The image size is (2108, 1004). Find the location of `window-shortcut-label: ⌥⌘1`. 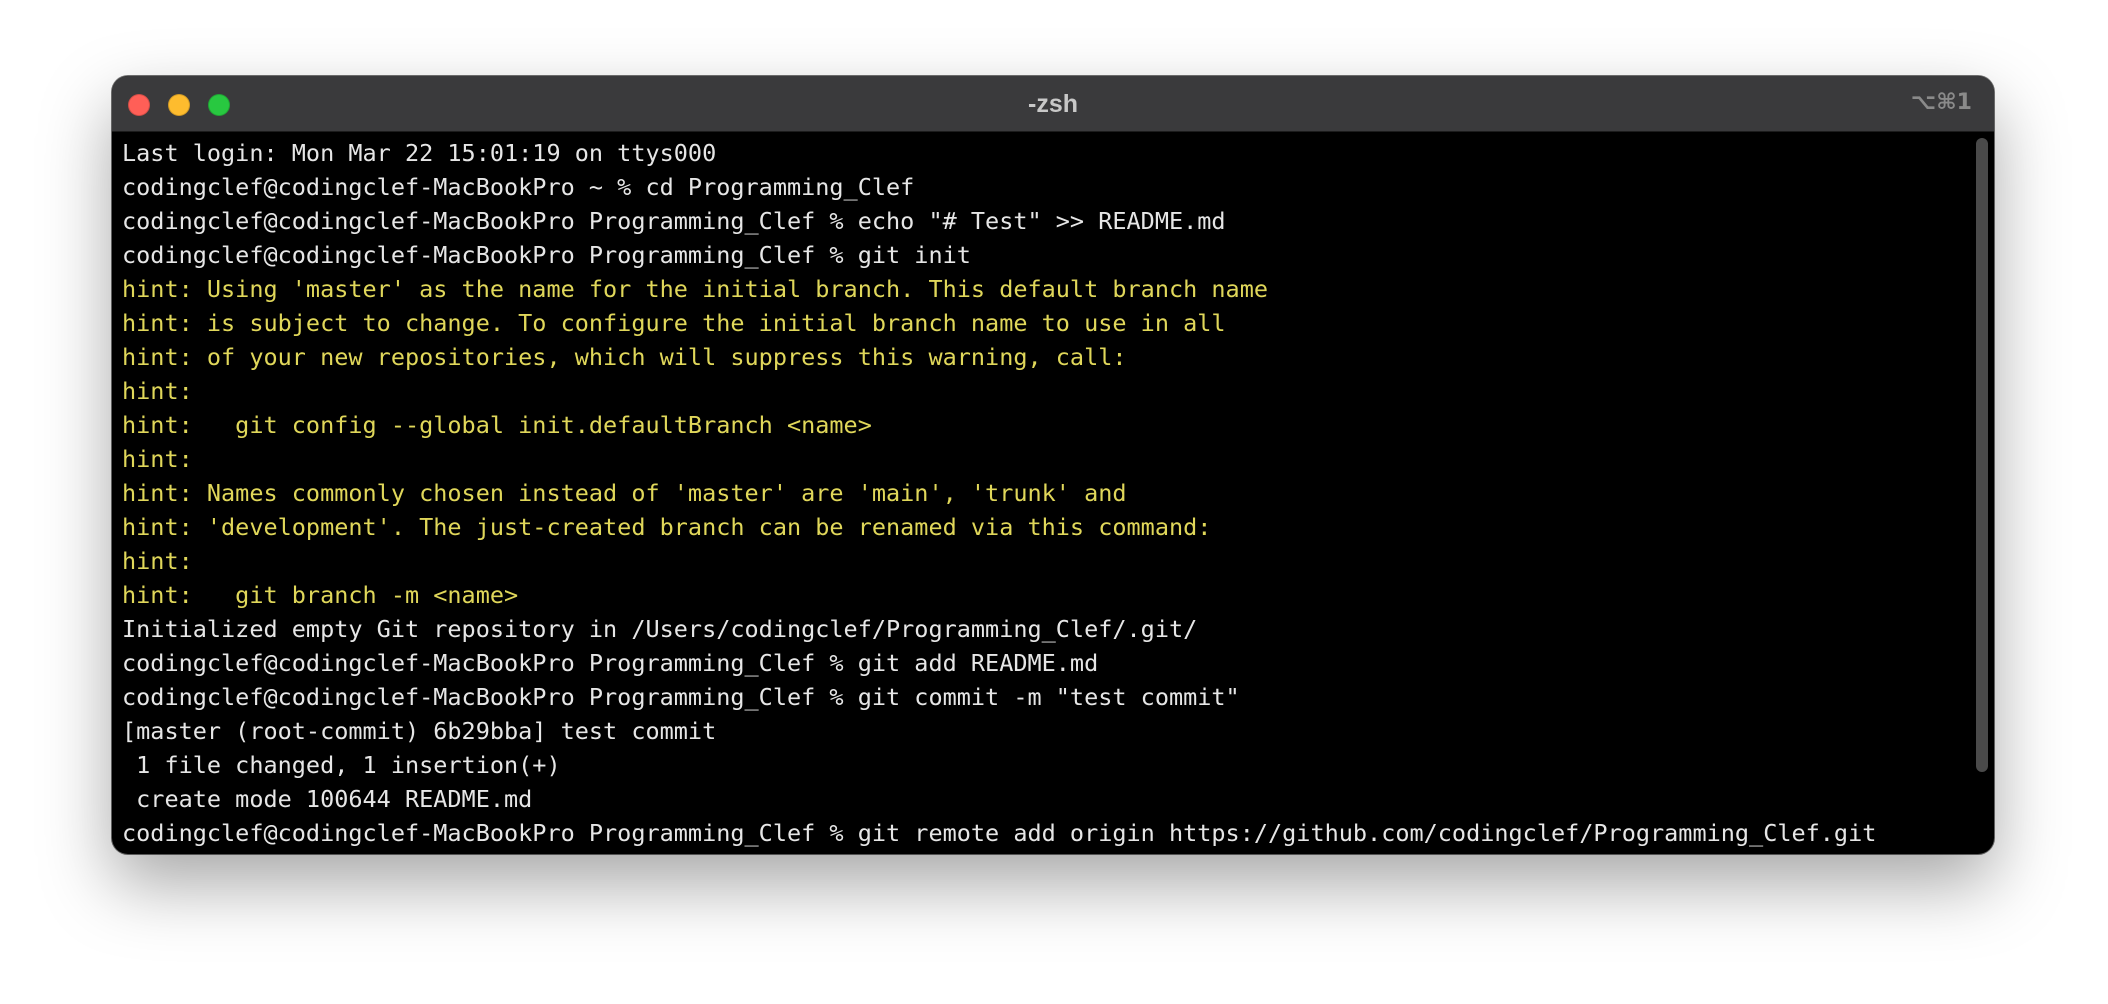

window-shortcut-label: ⌥⌘1 is located at coordinates (1941, 102).